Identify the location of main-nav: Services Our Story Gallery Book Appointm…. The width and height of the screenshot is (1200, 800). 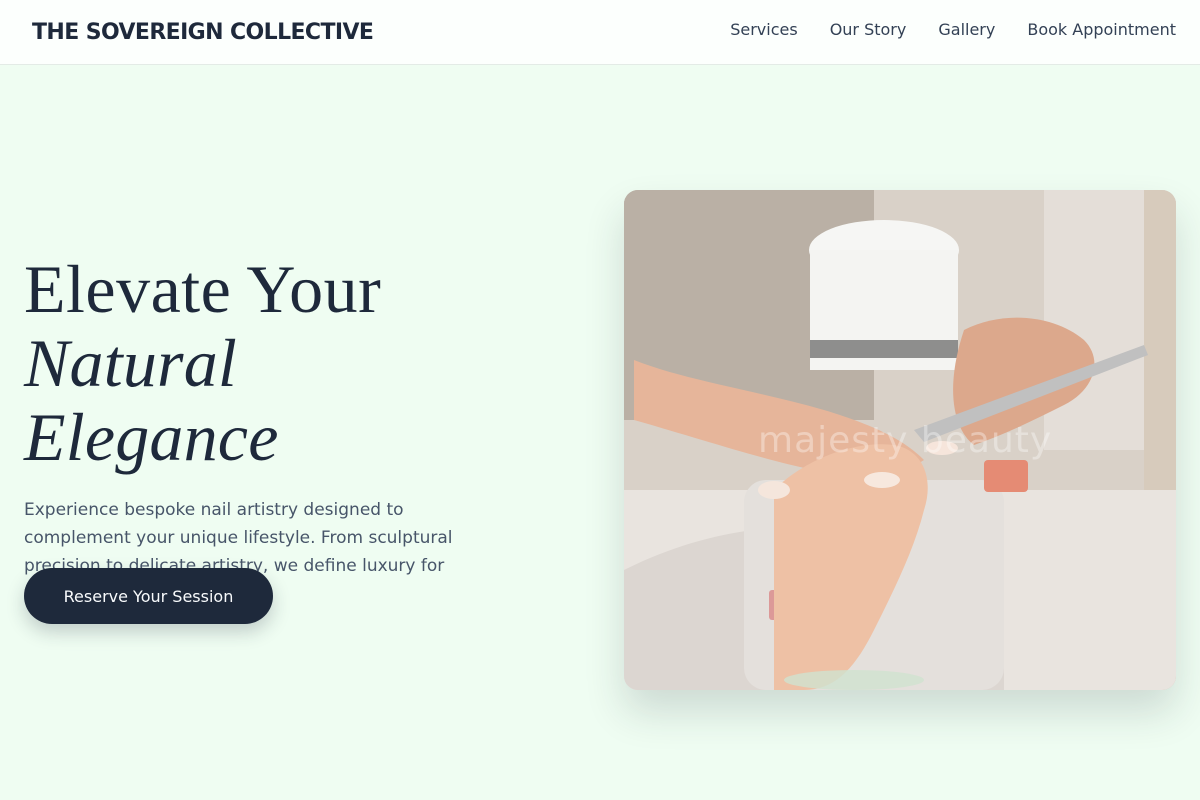
(953, 29).